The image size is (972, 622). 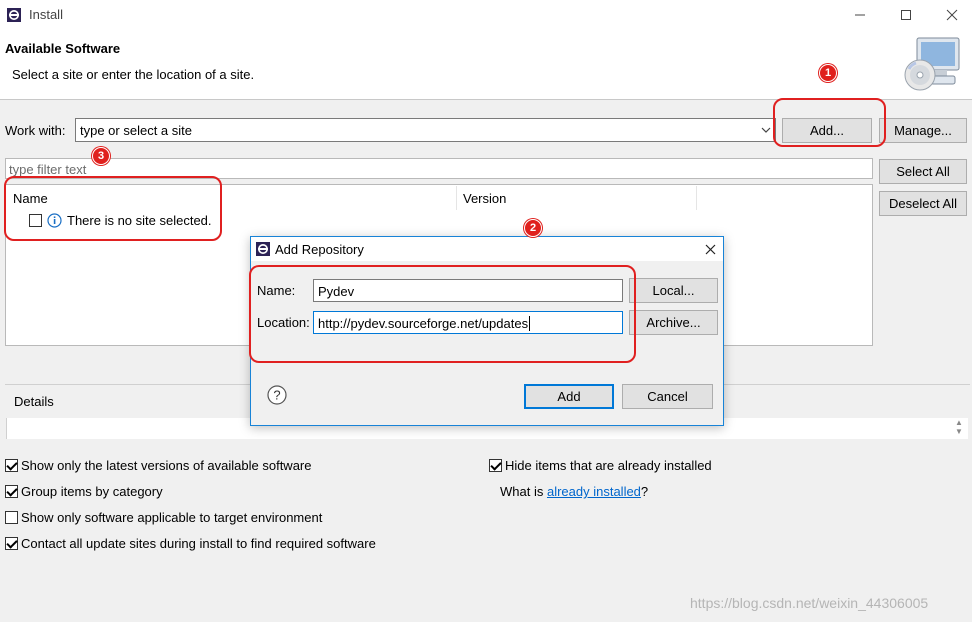 What do you see at coordinates (523, 491) in the screenshot?
I see `what-is-prefix: What is` at bounding box center [523, 491].